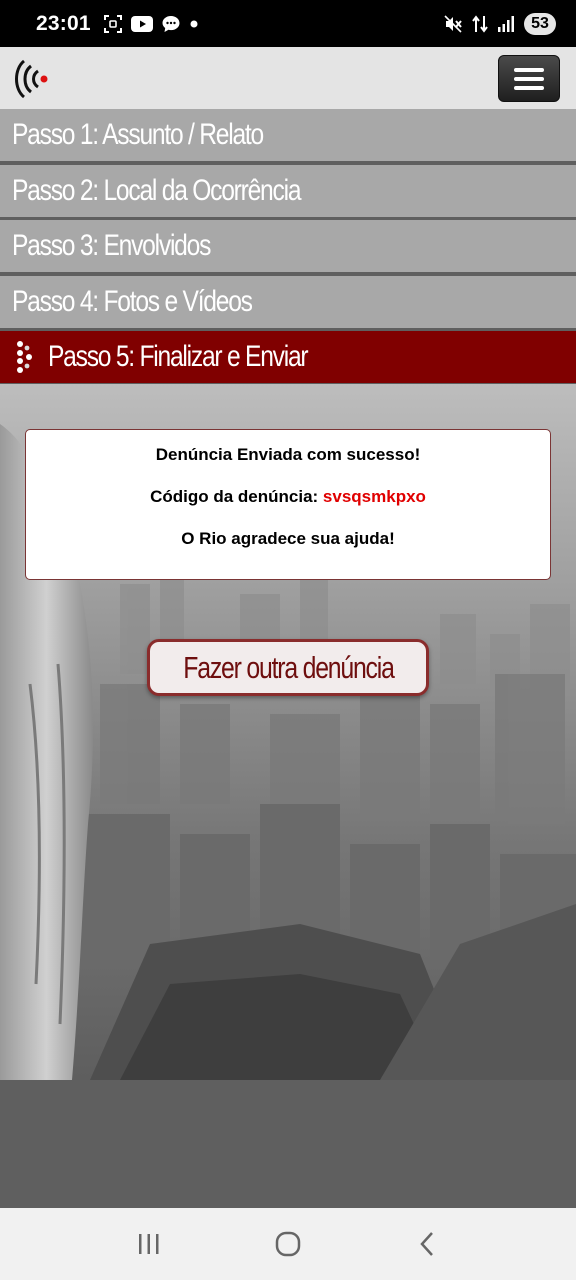 The height and width of the screenshot is (1280, 576). I want to click on data-arrows-icon, so click(480, 24).